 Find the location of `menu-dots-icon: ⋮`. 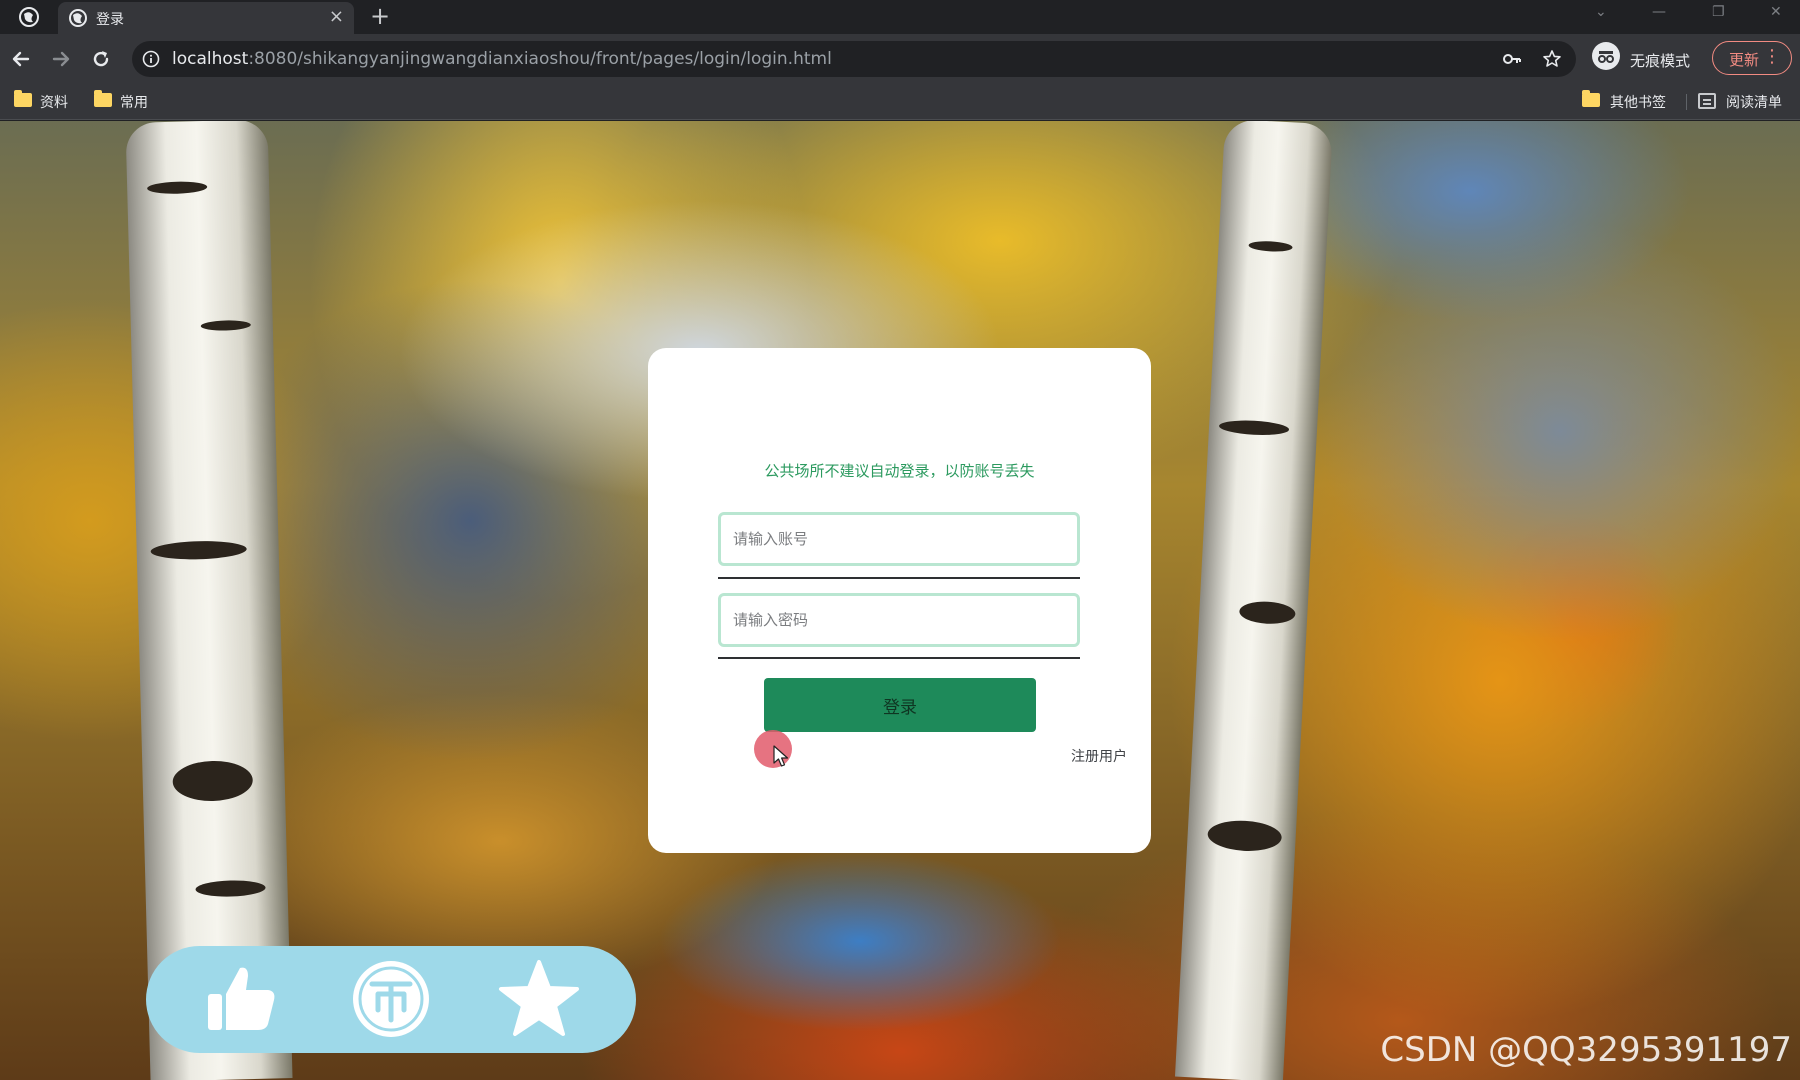

menu-dots-icon: ⋮ is located at coordinates (1772, 57).